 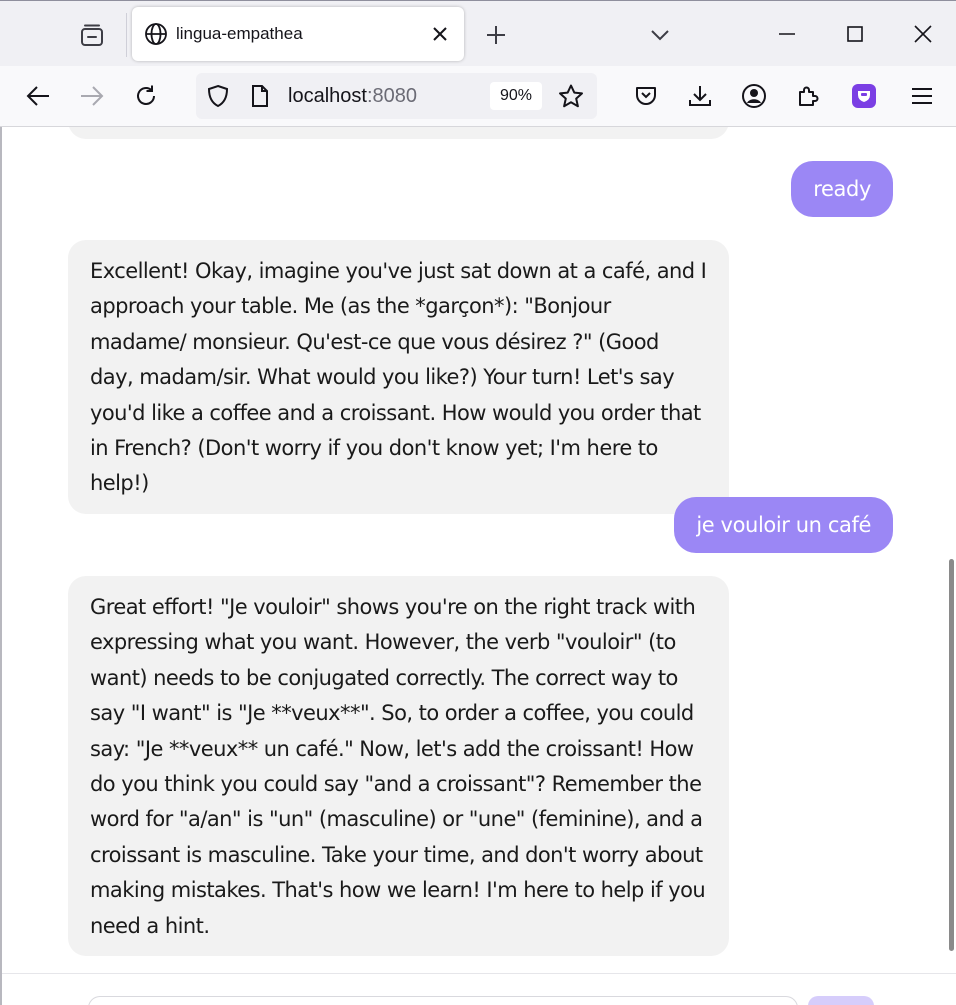 I want to click on account-icon, so click(x=754, y=96).